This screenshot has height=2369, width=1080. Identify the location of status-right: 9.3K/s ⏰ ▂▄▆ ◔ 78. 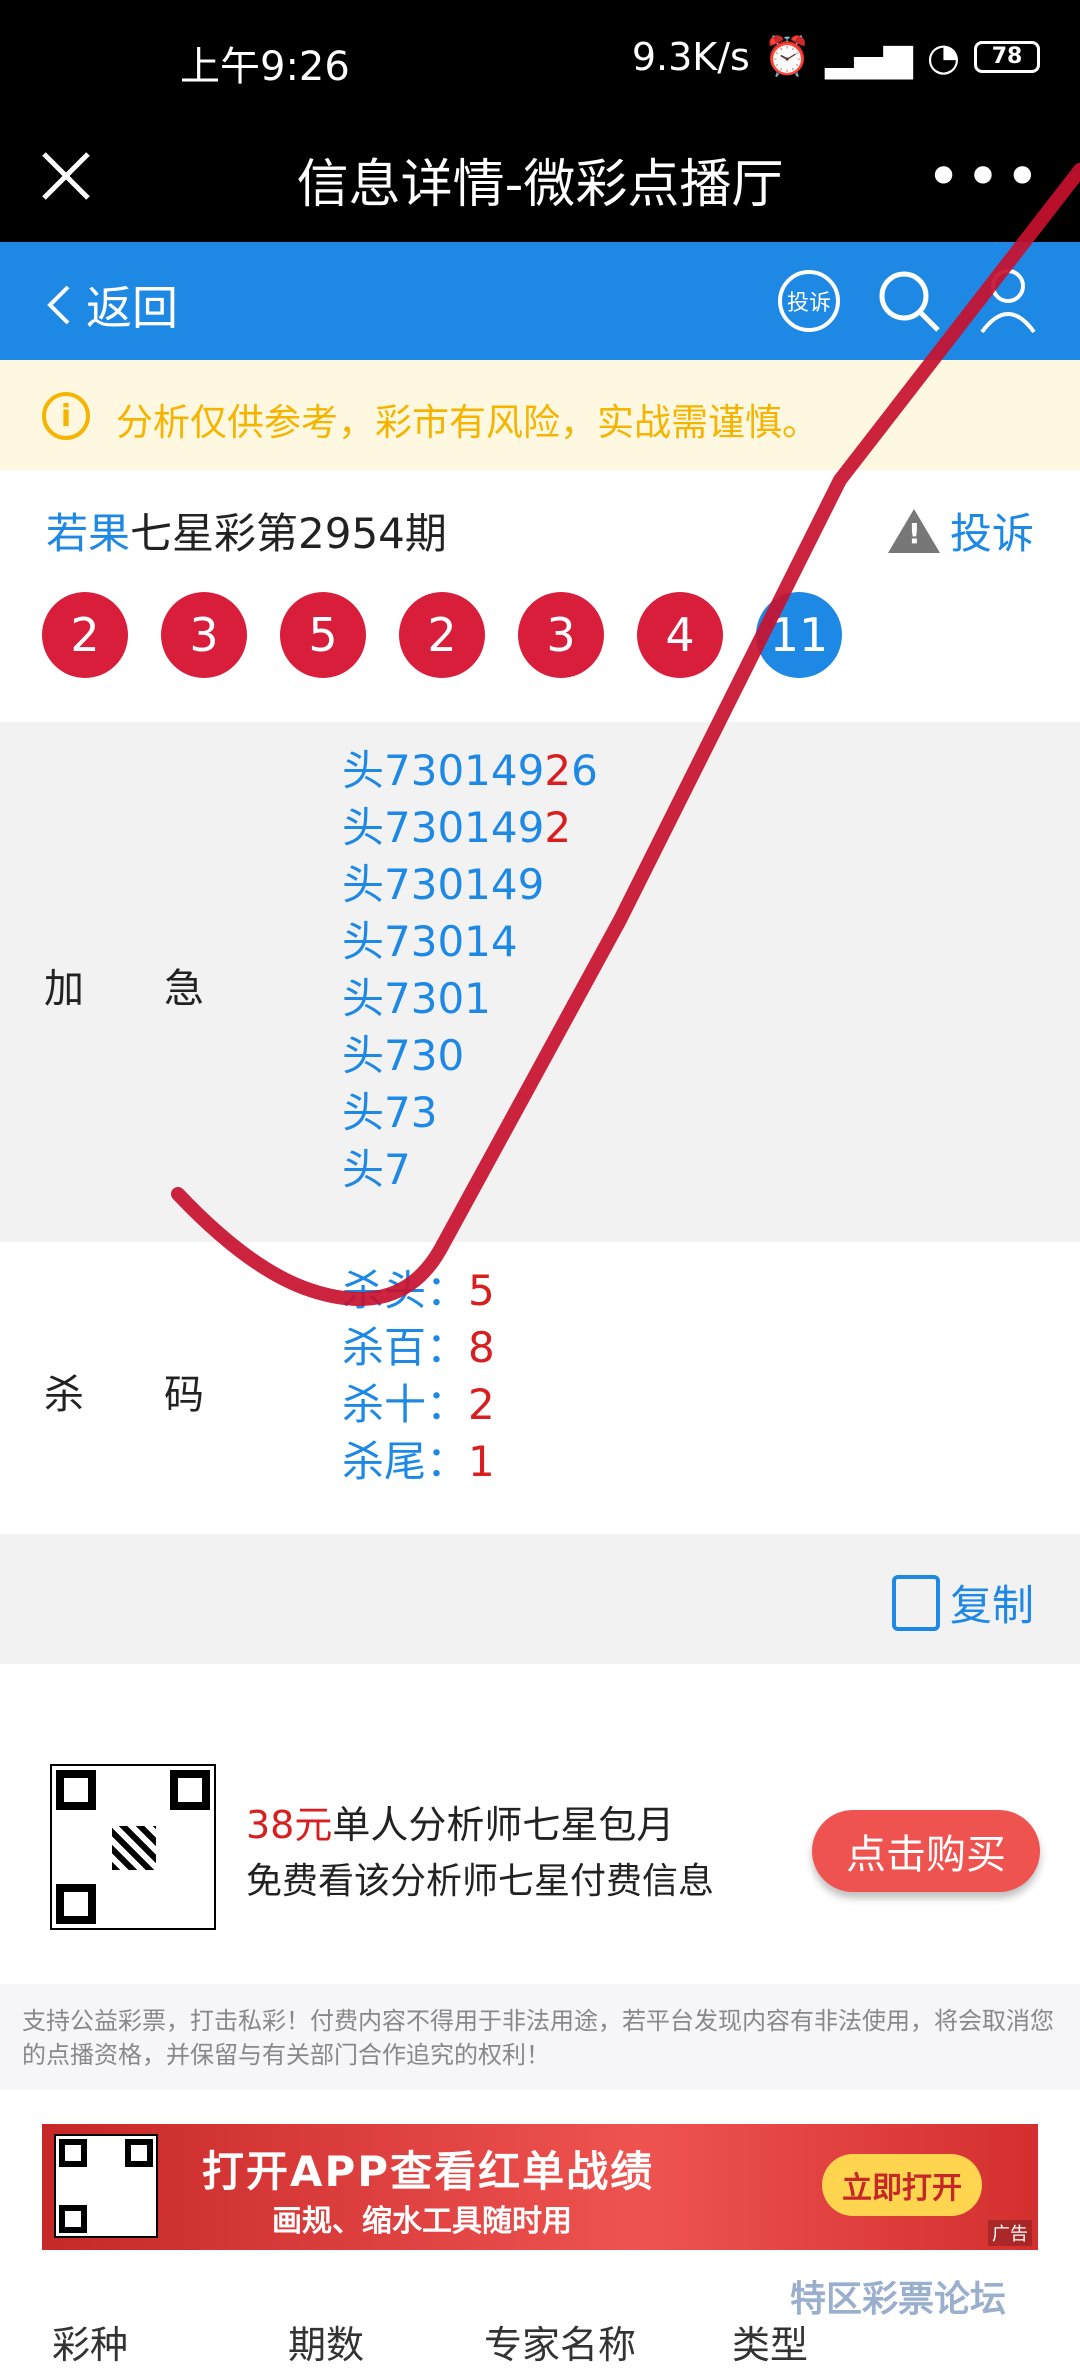
(836, 56).